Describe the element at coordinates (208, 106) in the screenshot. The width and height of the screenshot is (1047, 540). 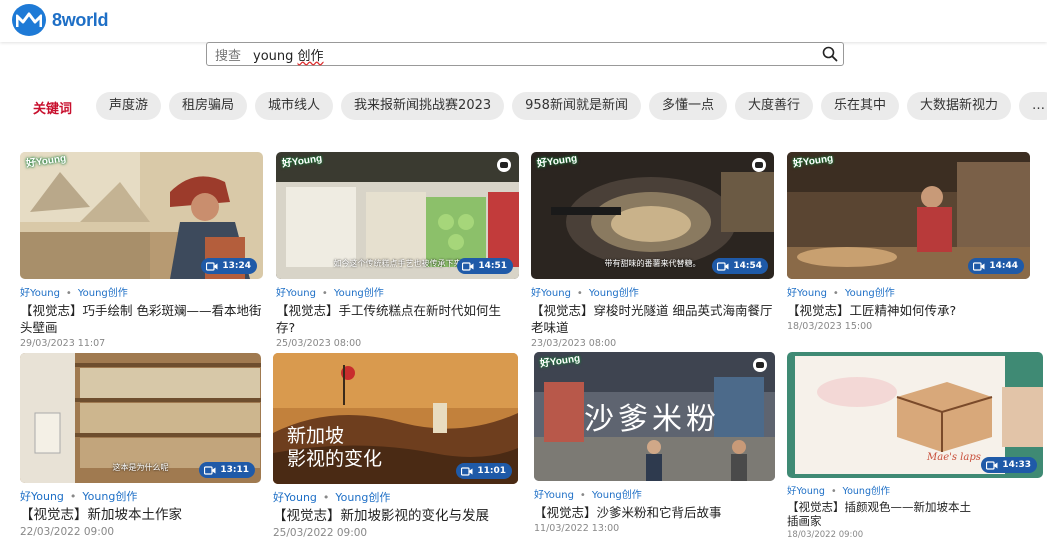
I see `keyword-chip: 租房骗局` at that location.